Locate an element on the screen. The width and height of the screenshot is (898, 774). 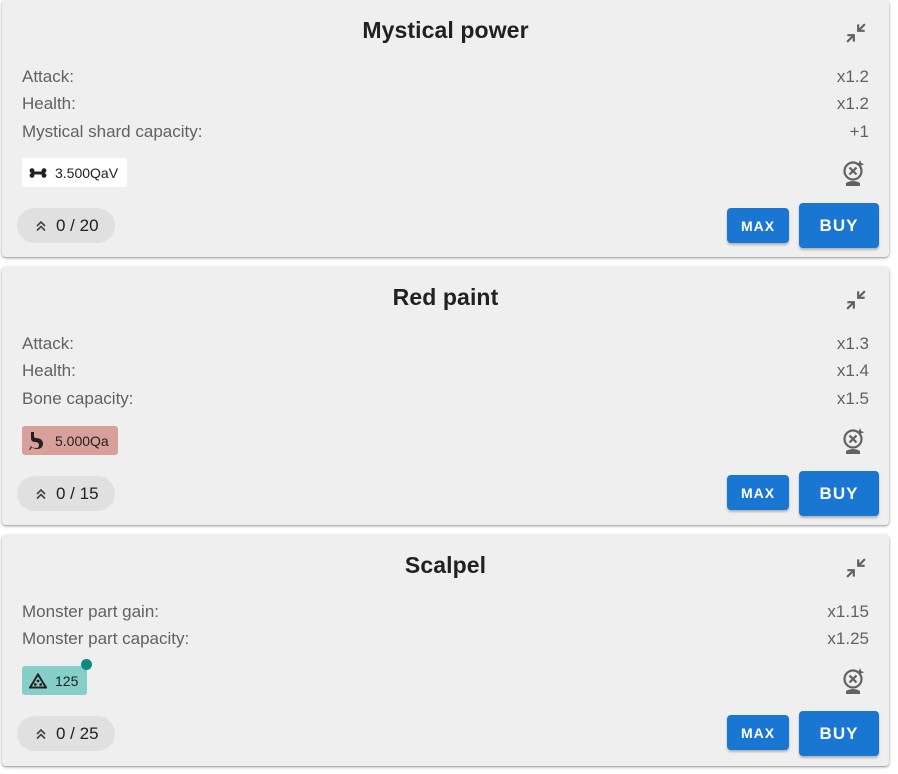
effect-label: Mystical shard capacity: is located at coordinates (112, 131).